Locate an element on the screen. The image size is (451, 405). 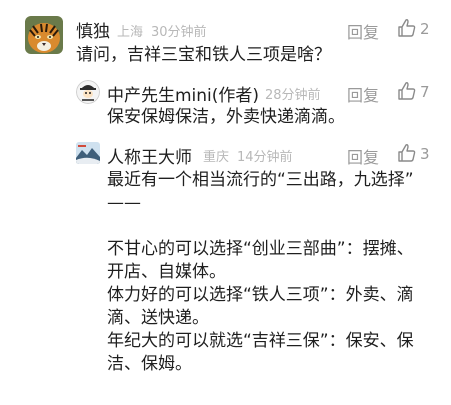
timestamp: 14分钟前 is located at coordinates (265, 157).